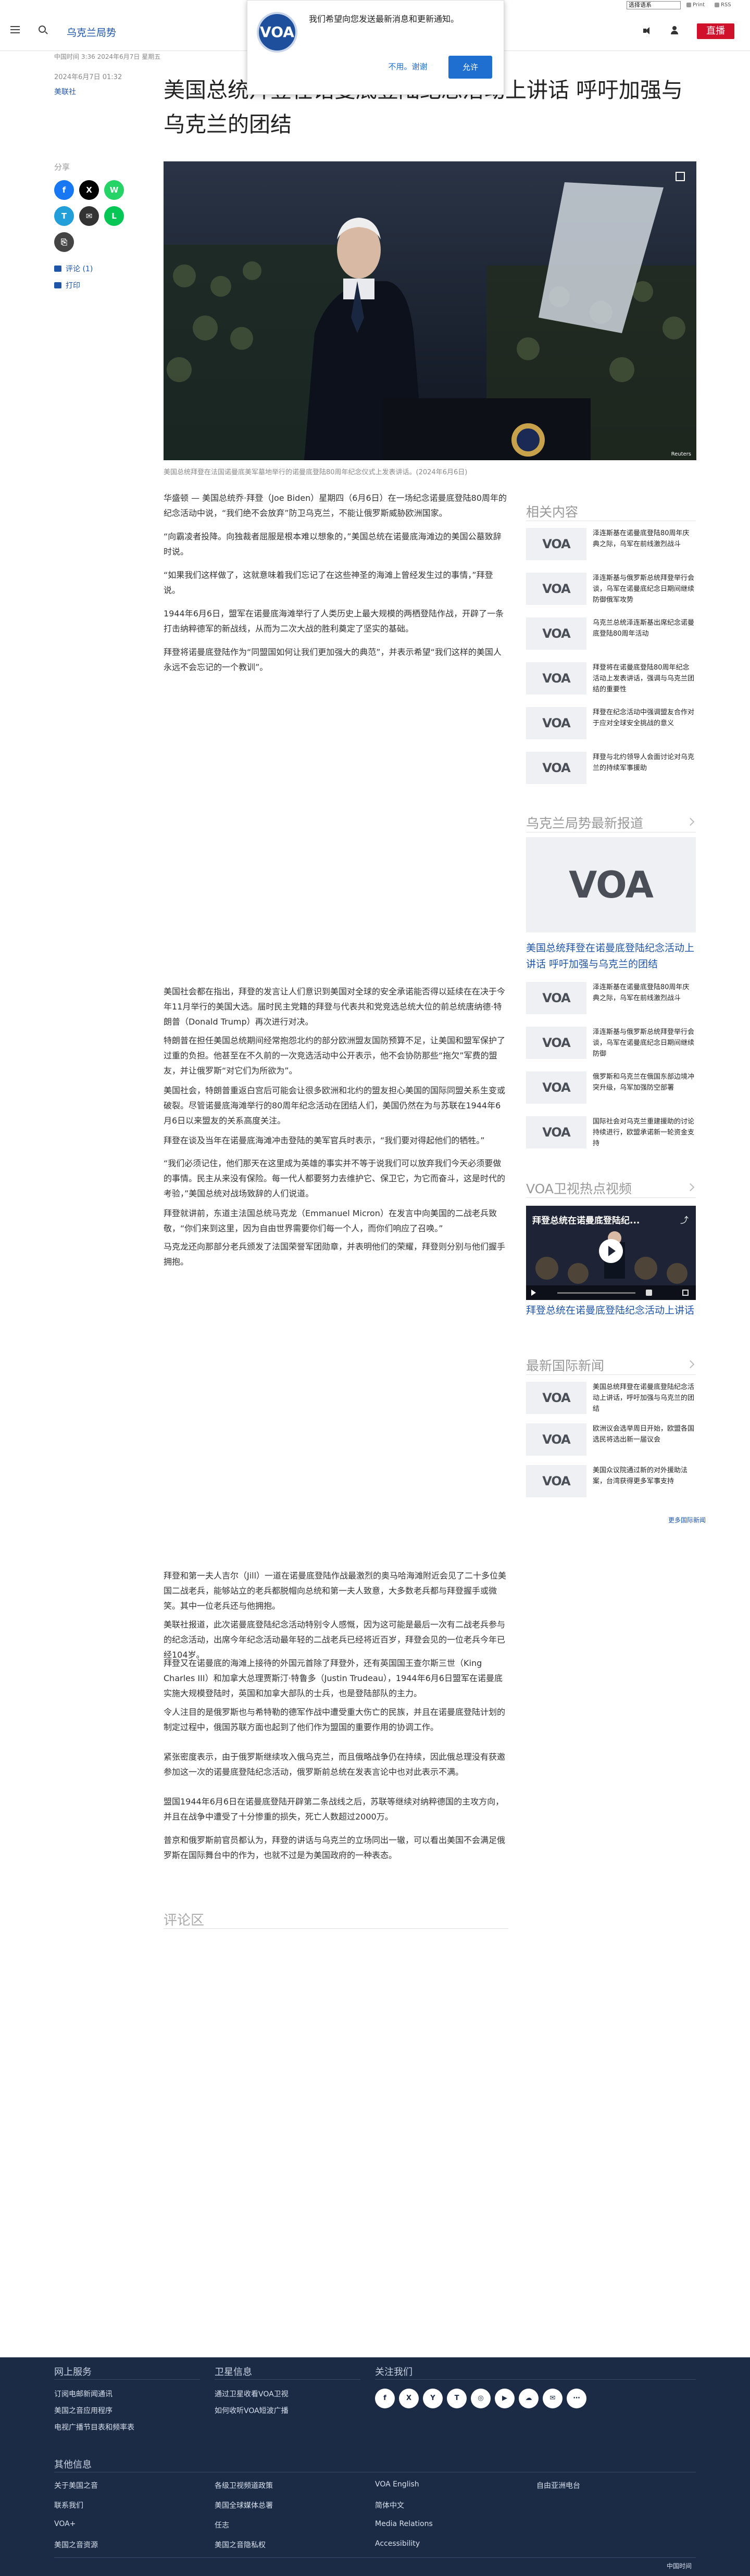  What do you see at coordinates (645, 1132) in the screenshot?
I see `story-title: 国际社会对乌克兰重建援助的讨论持续进行，欧盟承诺新一轮资金支持` at bounding box center [645, 1132].